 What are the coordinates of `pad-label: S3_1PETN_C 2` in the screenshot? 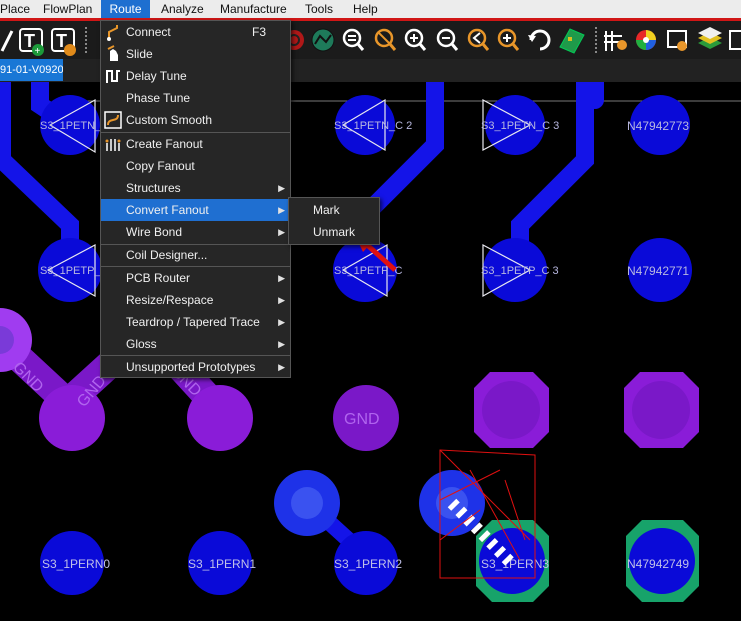 It's located at (373, 126).